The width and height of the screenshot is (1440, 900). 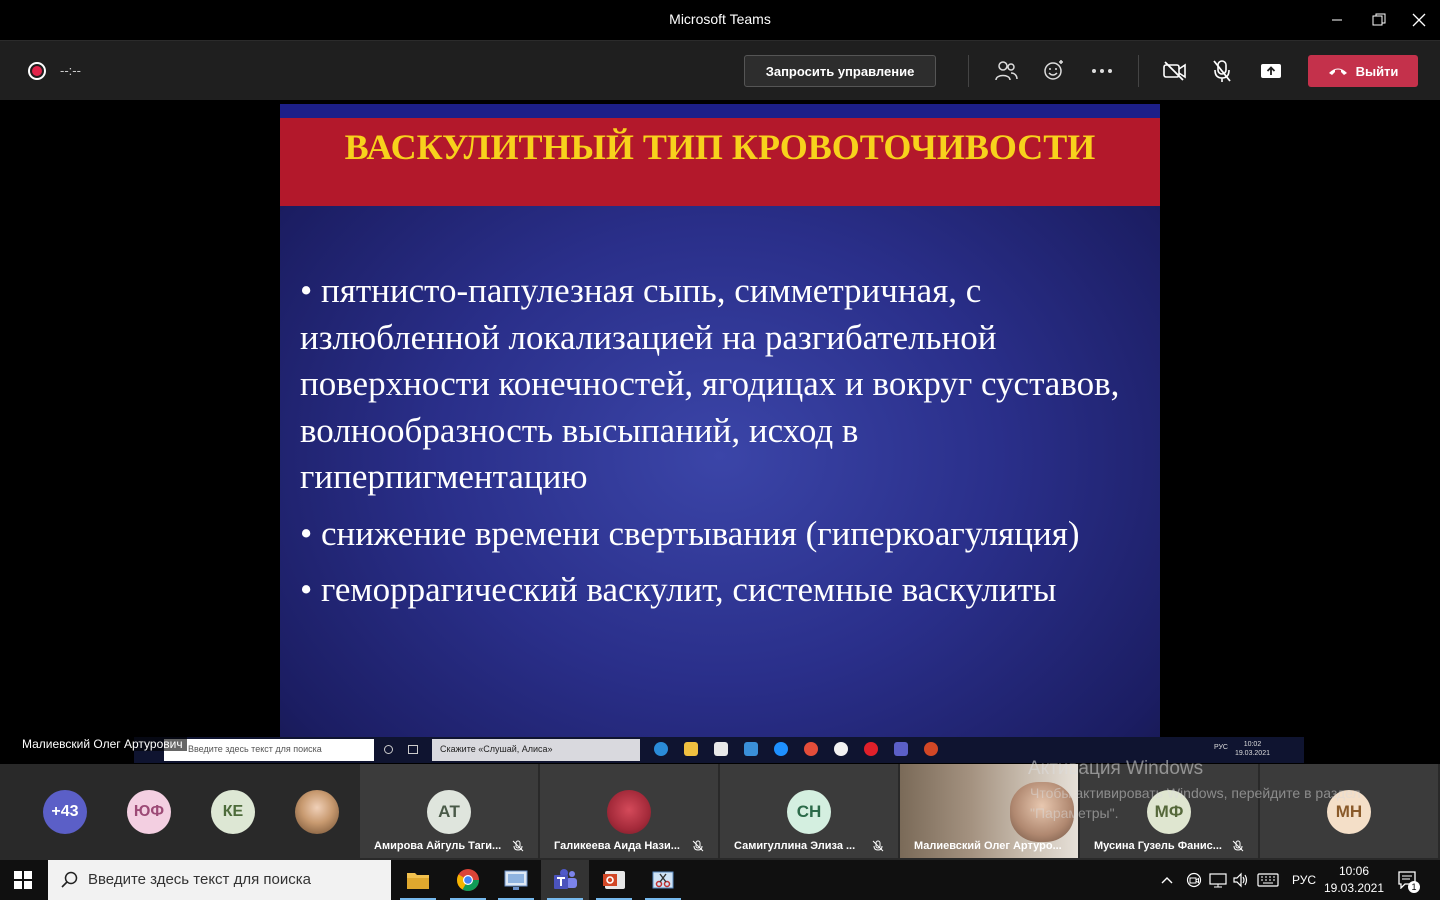 I want to click on alice-search-box: Скажите «Слушай, Алиса», so click(x=536, y=750).